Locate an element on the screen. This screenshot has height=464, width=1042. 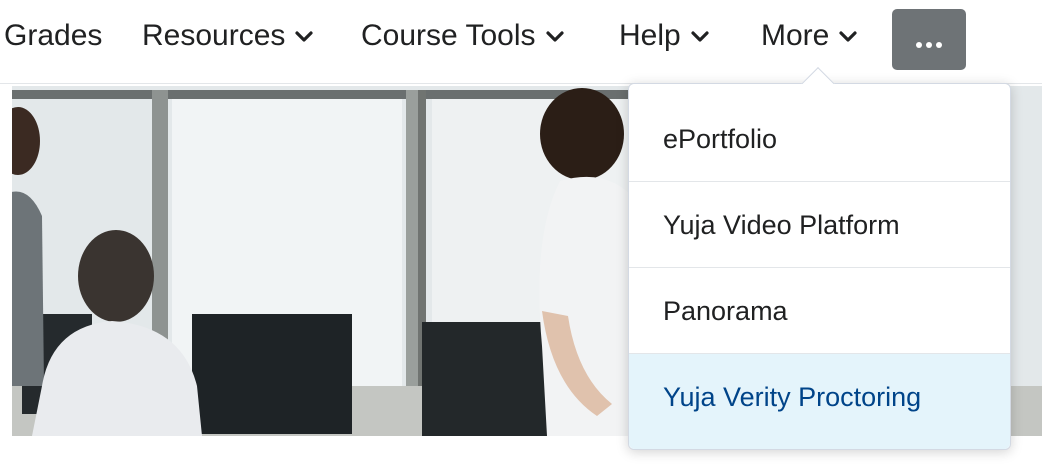
menu-item-label: Yuja Verity Proctoring is located at coordinates (792, 397).